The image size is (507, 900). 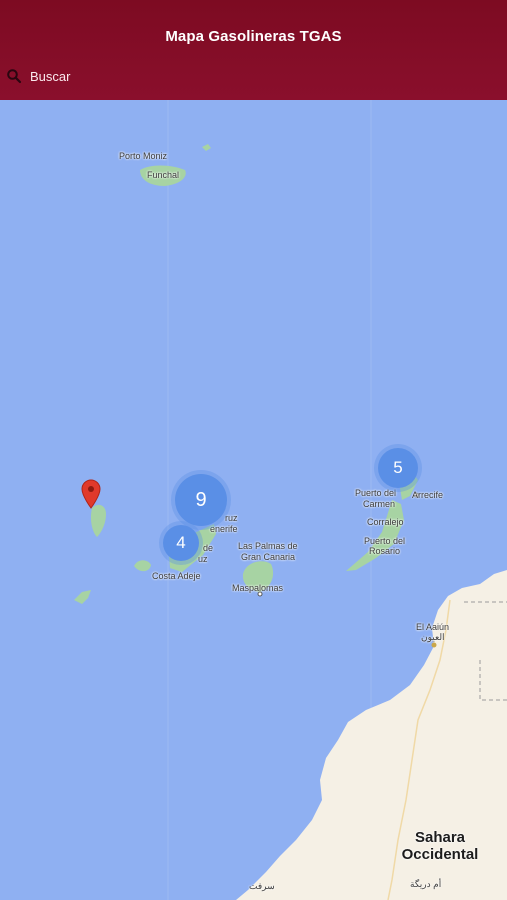 I want to click on porto-santo-island, so click(x=206, y=147).